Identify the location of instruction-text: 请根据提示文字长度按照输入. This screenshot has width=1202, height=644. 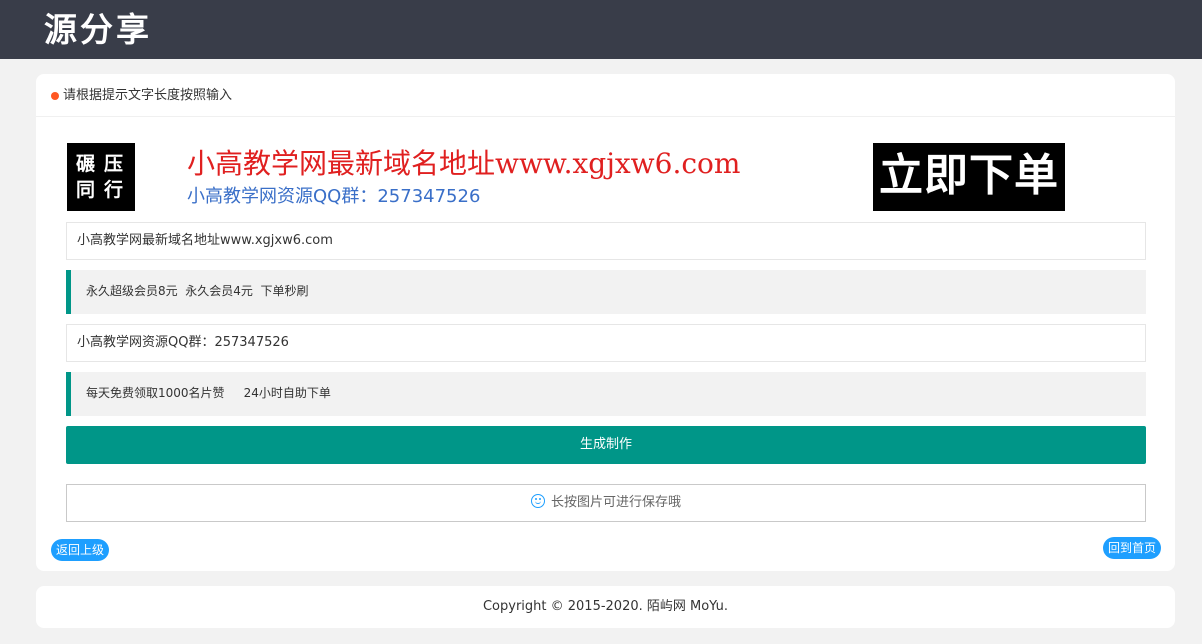
(148, 95).